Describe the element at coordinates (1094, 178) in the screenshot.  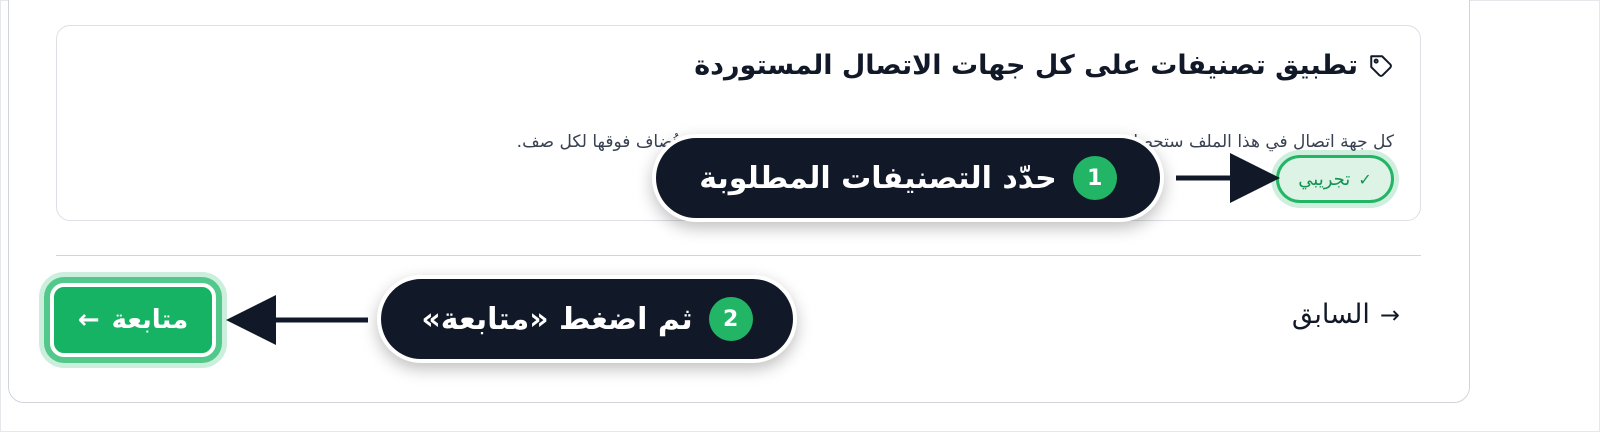
I see `step-number-badge: 1` at that location.